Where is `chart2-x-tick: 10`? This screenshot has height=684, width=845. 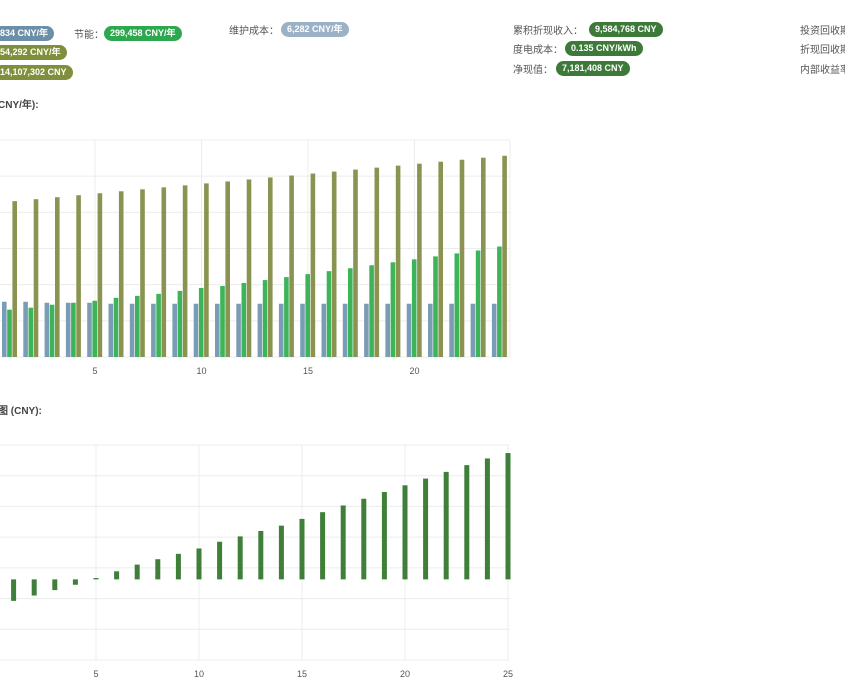
chart2-x-tick: 10 is located at coordinates (199, 674).